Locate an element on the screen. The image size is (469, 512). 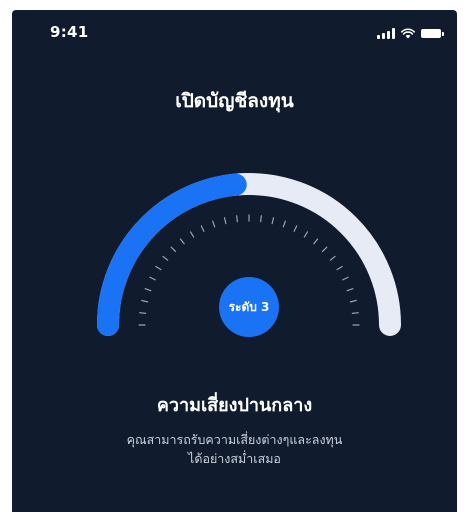
risk-description-line-1: คุณสามารถรับความเสี่ยงต่างๆและลงทุน is located at coordinates (234, 439).